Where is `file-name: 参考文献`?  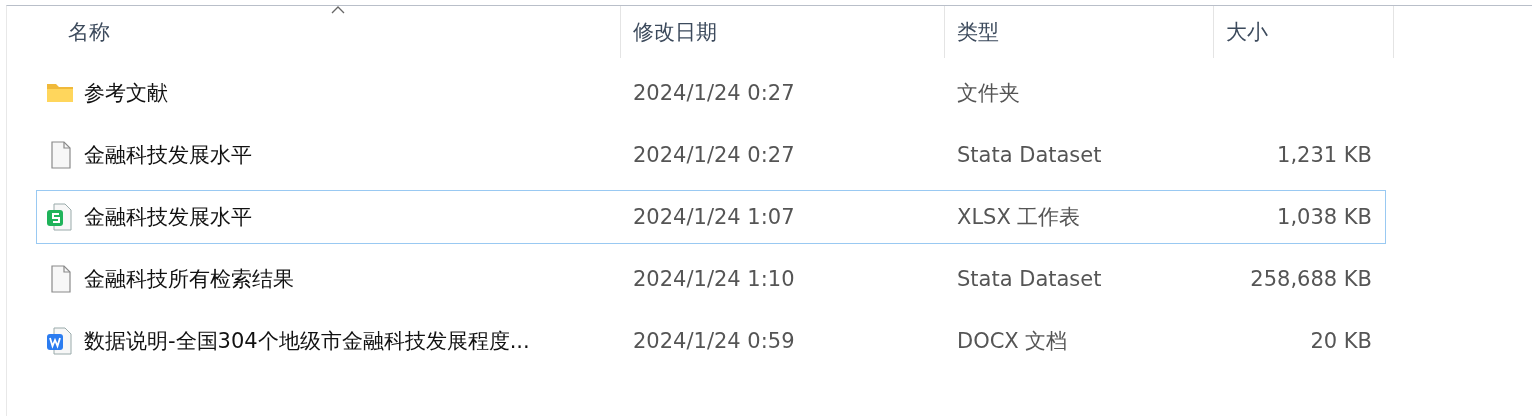 file-name: 参考文献 is located at coordinates (126, 93).